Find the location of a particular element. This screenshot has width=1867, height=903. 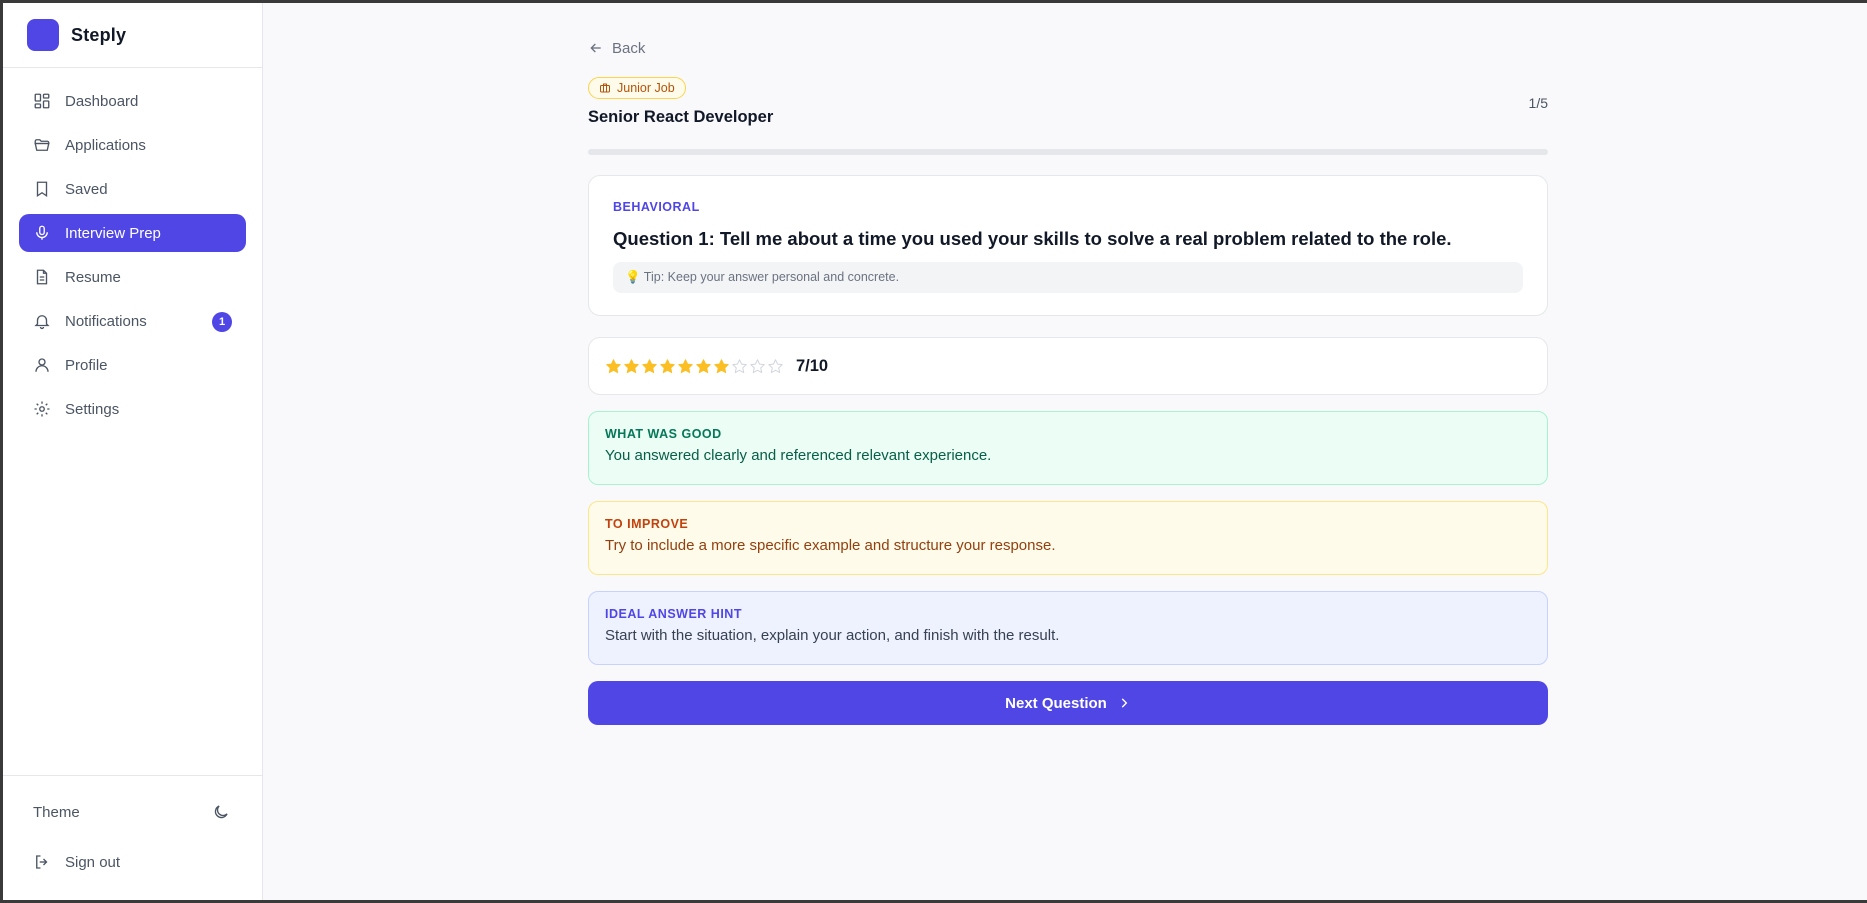

star-rating is located at coordinates (694, 366).